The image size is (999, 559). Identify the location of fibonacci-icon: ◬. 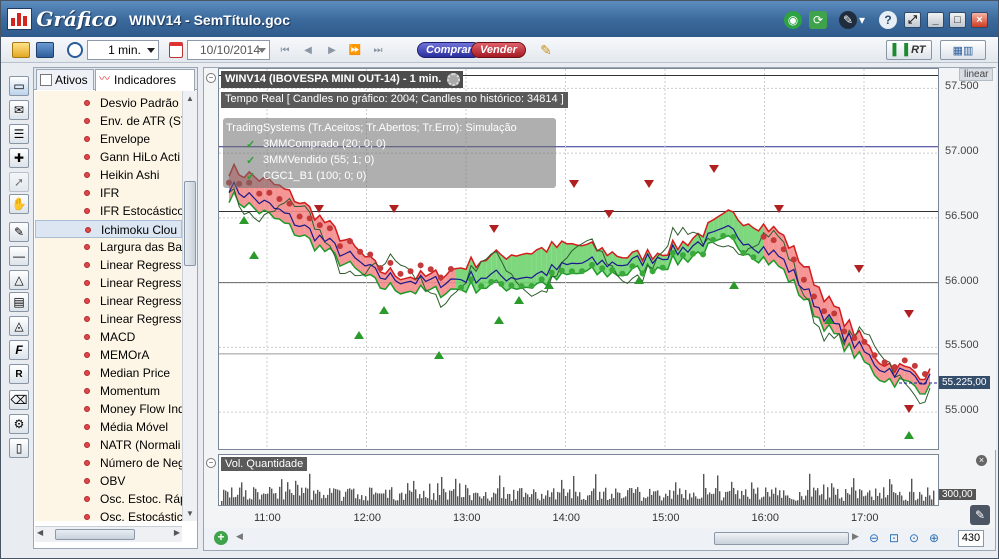
(19, 326).